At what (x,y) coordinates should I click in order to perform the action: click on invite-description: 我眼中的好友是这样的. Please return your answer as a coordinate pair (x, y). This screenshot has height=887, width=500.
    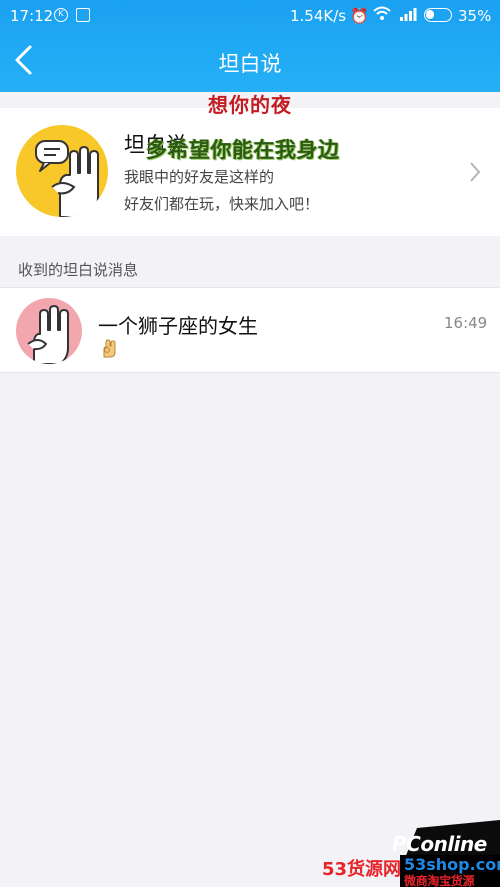
    Looking at the image, I should click on (199, 177).